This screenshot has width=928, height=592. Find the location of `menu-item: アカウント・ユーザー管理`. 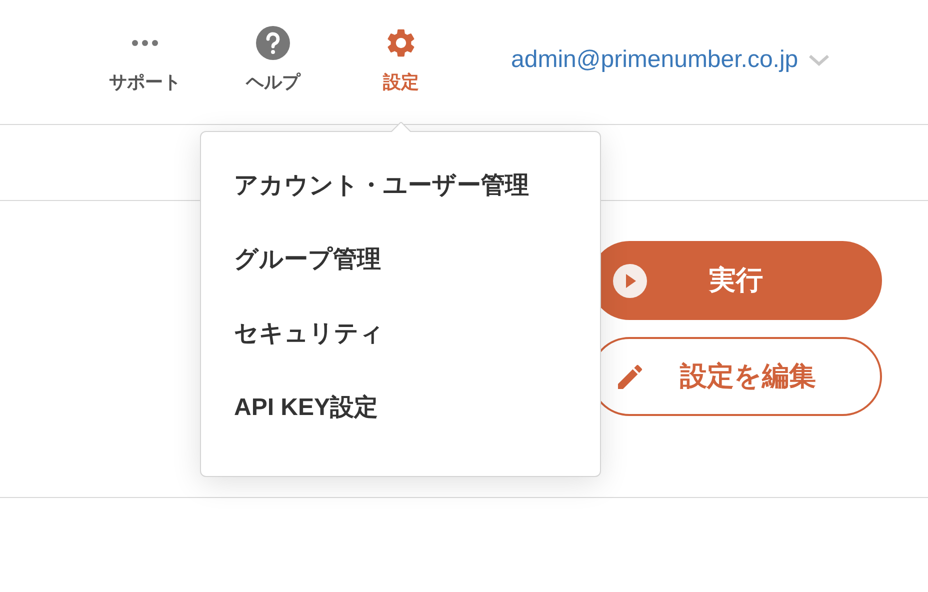

menu-item: アカウント・ユーザー管理 is located at coordinates (417, 186).